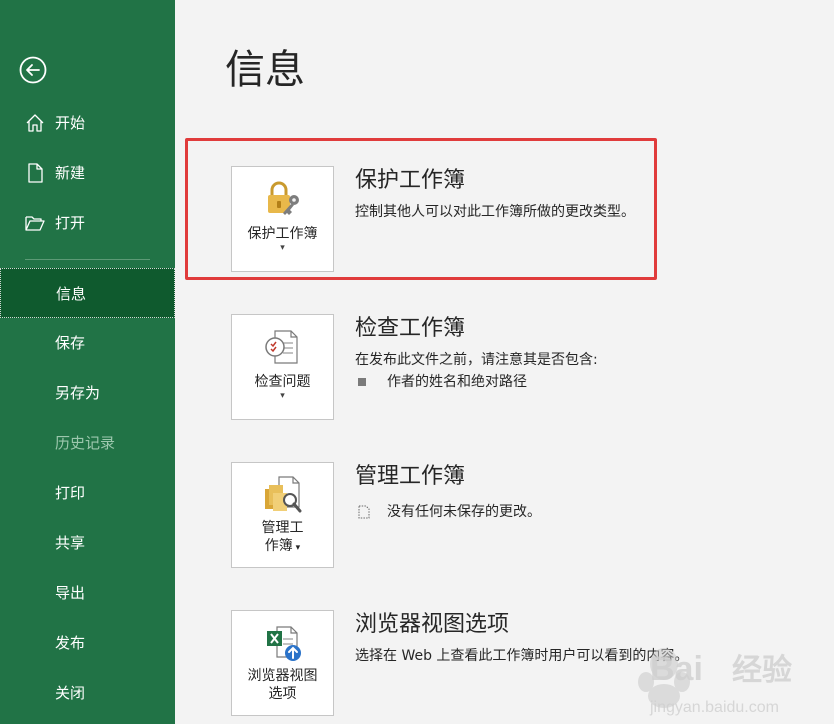  I want to click on tile-label: 保护工作簿, so click(282, 234).